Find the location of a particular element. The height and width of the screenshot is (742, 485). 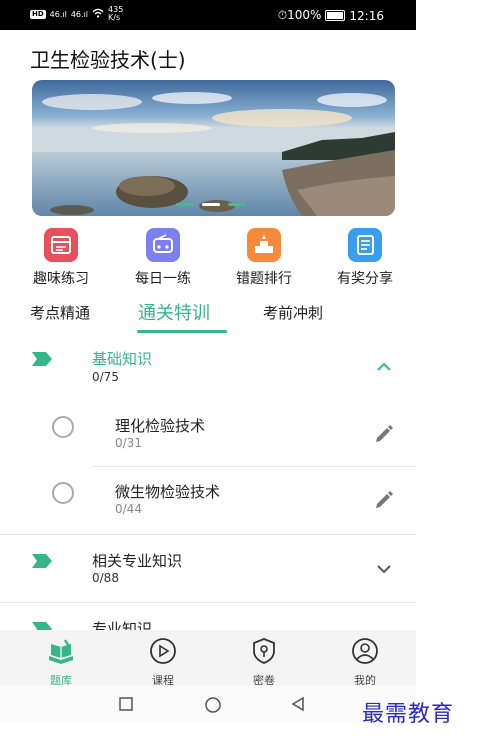

nav-question-bank: 题库 is located at coordinates (61, 662).